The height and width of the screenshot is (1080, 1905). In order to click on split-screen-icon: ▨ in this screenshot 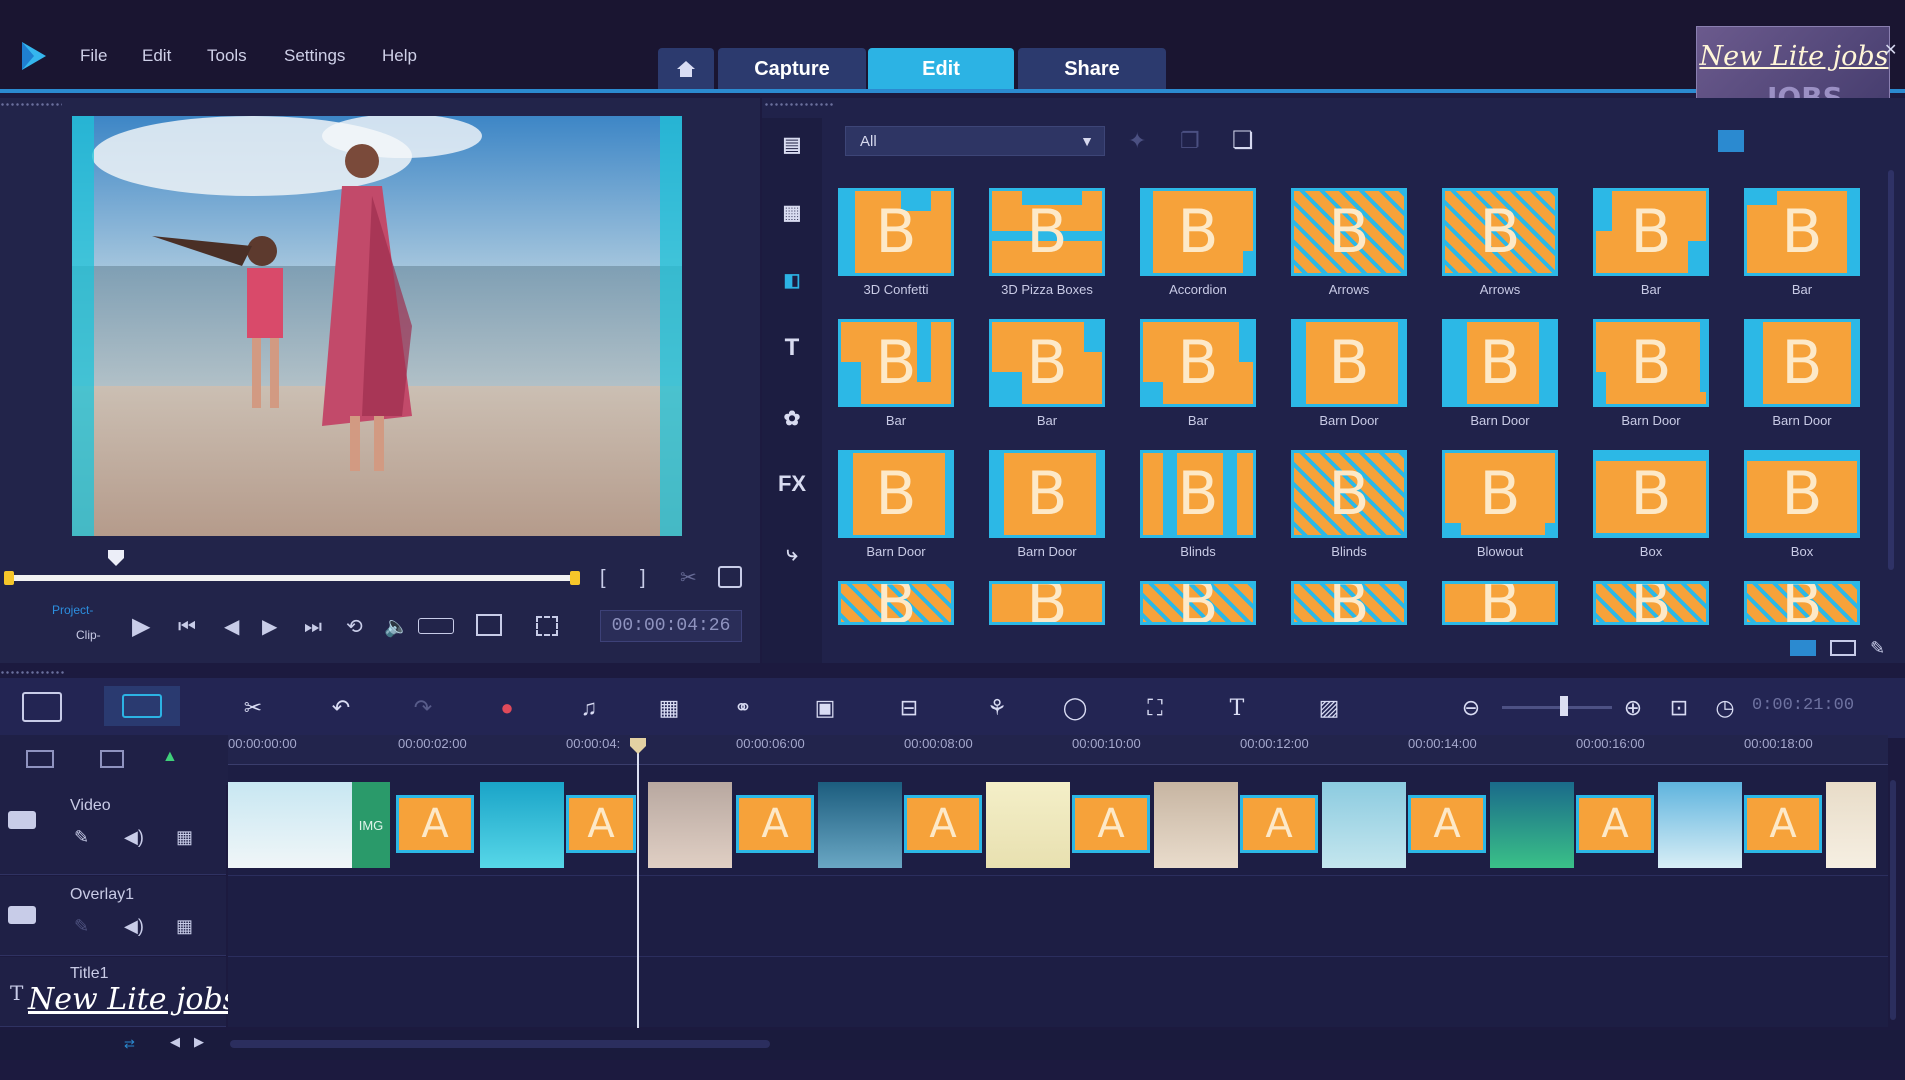, I will do `click(1329, 708)`.